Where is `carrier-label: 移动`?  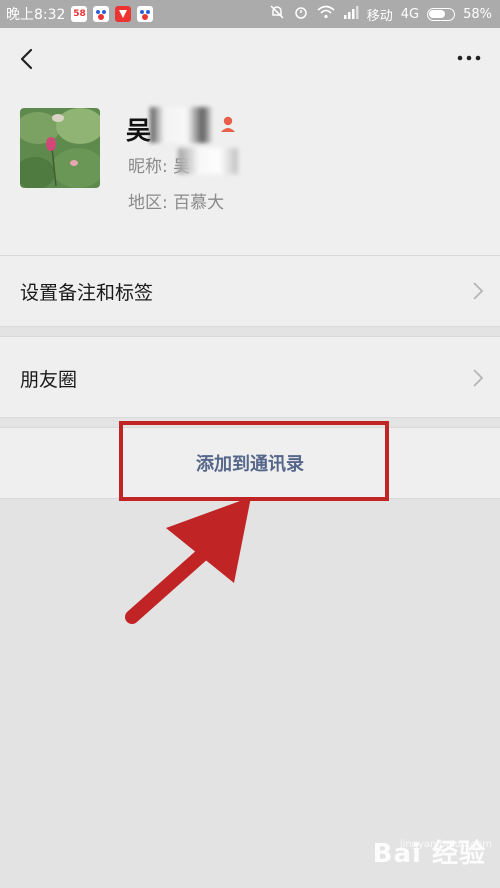 carrier-label: 移动 is located at coordinates (379, 16).